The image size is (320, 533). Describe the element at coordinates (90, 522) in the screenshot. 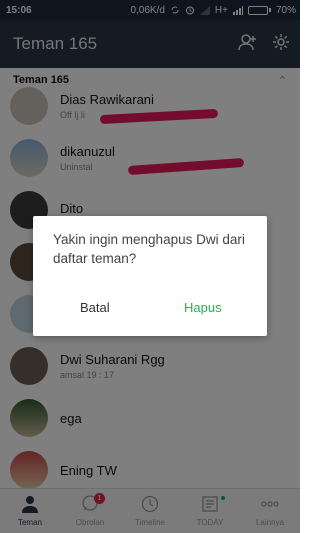

I see `tab-label: Obrolan` at that location.